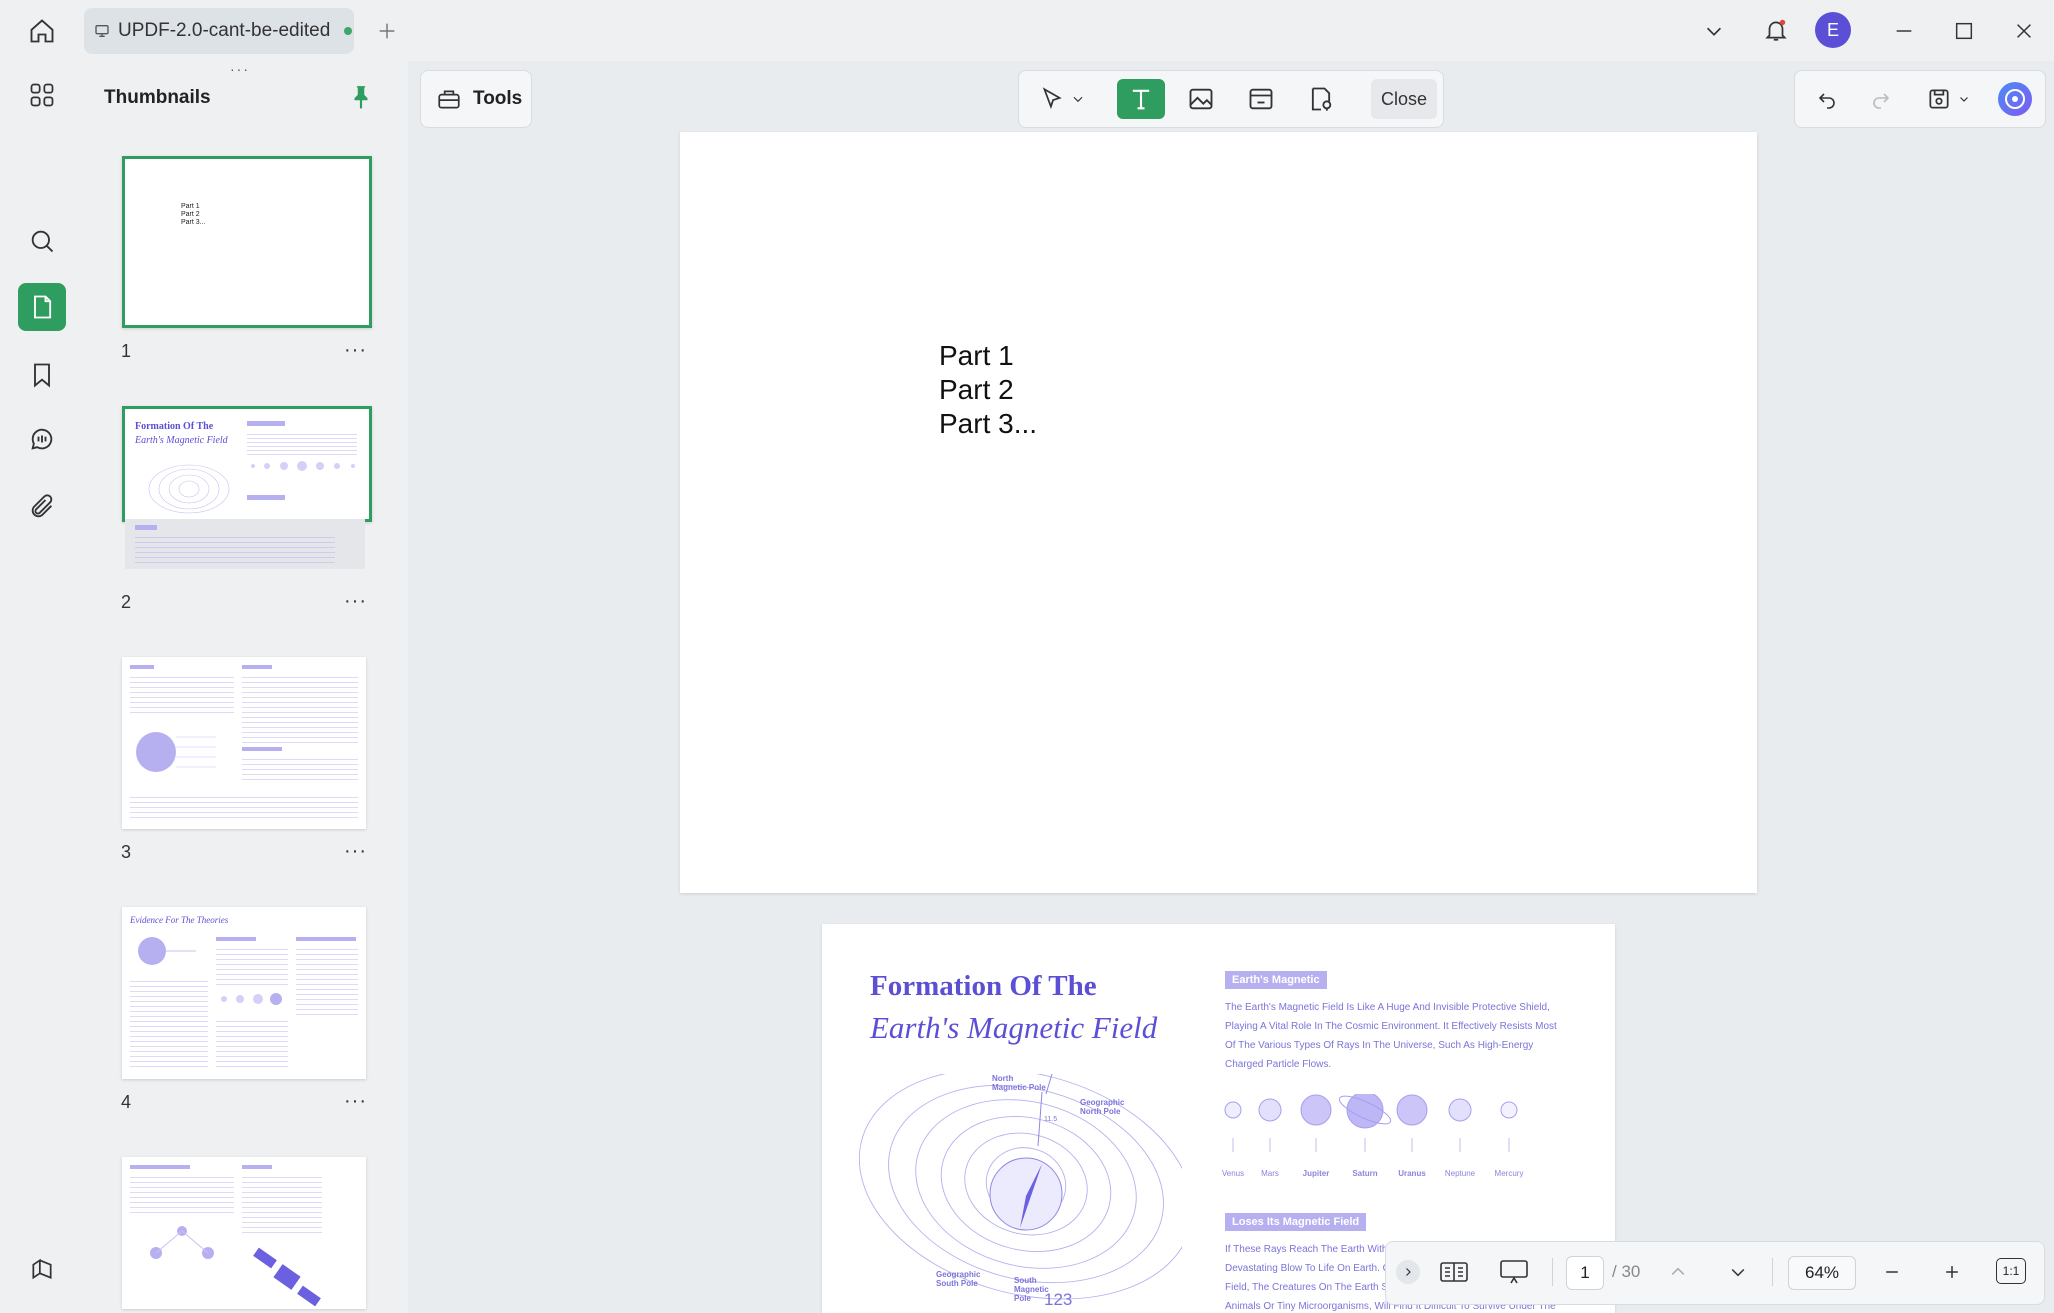 This screenshot has height=1313, width=2054. Describe the element at coordinates (1585, 1273) in the screenshot. I see `page-number-input: 1` at that location.